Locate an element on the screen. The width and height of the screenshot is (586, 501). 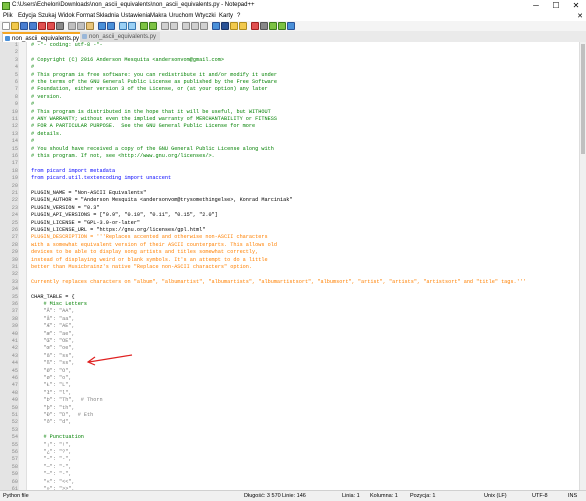
code-line: 41 "Œ": "OE", is located at coordinates (290, 341).